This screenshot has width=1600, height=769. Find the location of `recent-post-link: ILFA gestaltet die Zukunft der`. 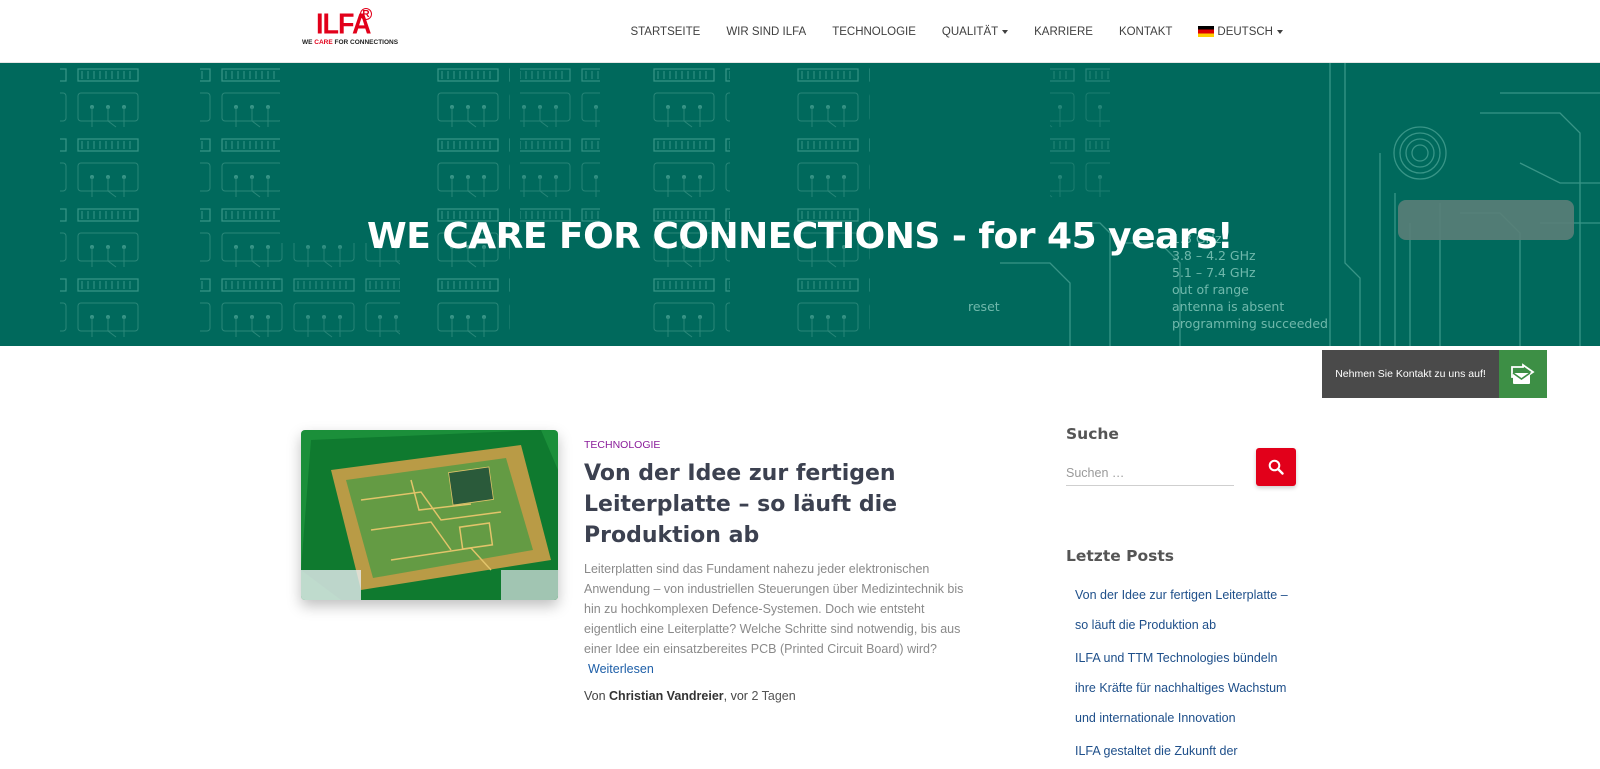

recent-post-link: ILFA gestaltet die Zukunft der is located at coordinates (1187, 751).